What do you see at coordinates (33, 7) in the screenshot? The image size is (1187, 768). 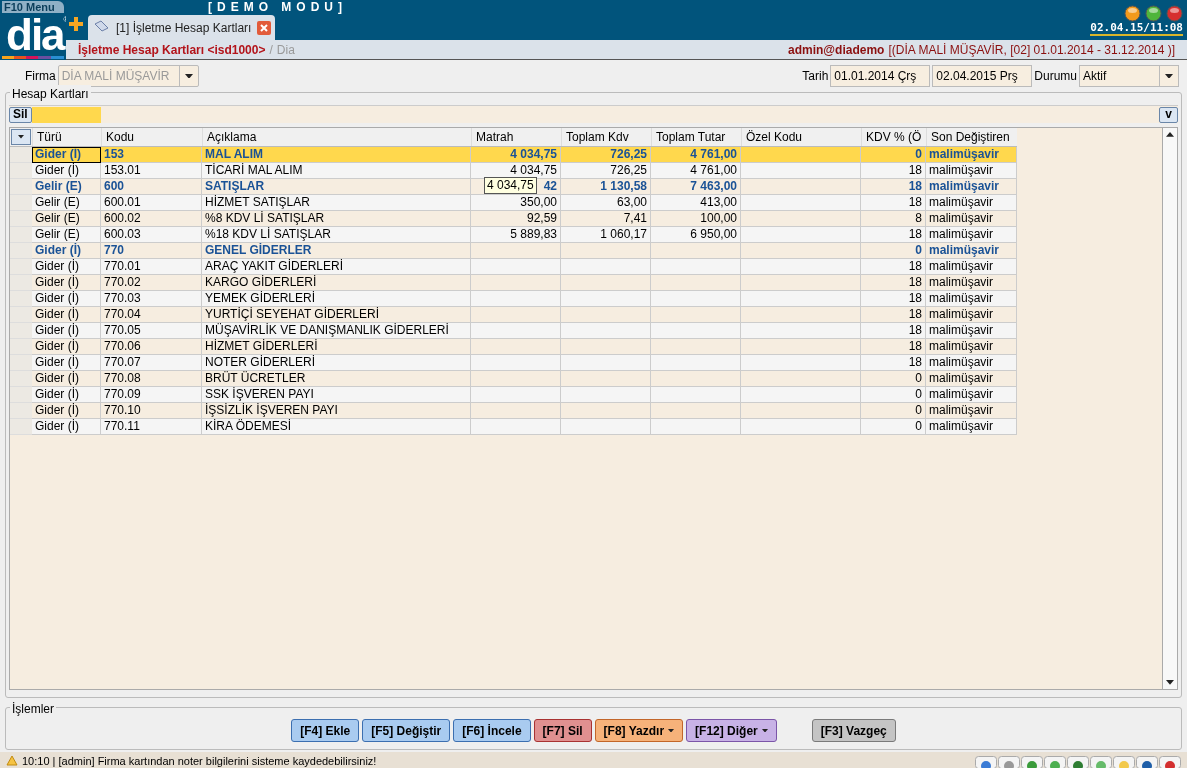 I see `menu-button: F10 Menu` at bounding box center [33, 7].